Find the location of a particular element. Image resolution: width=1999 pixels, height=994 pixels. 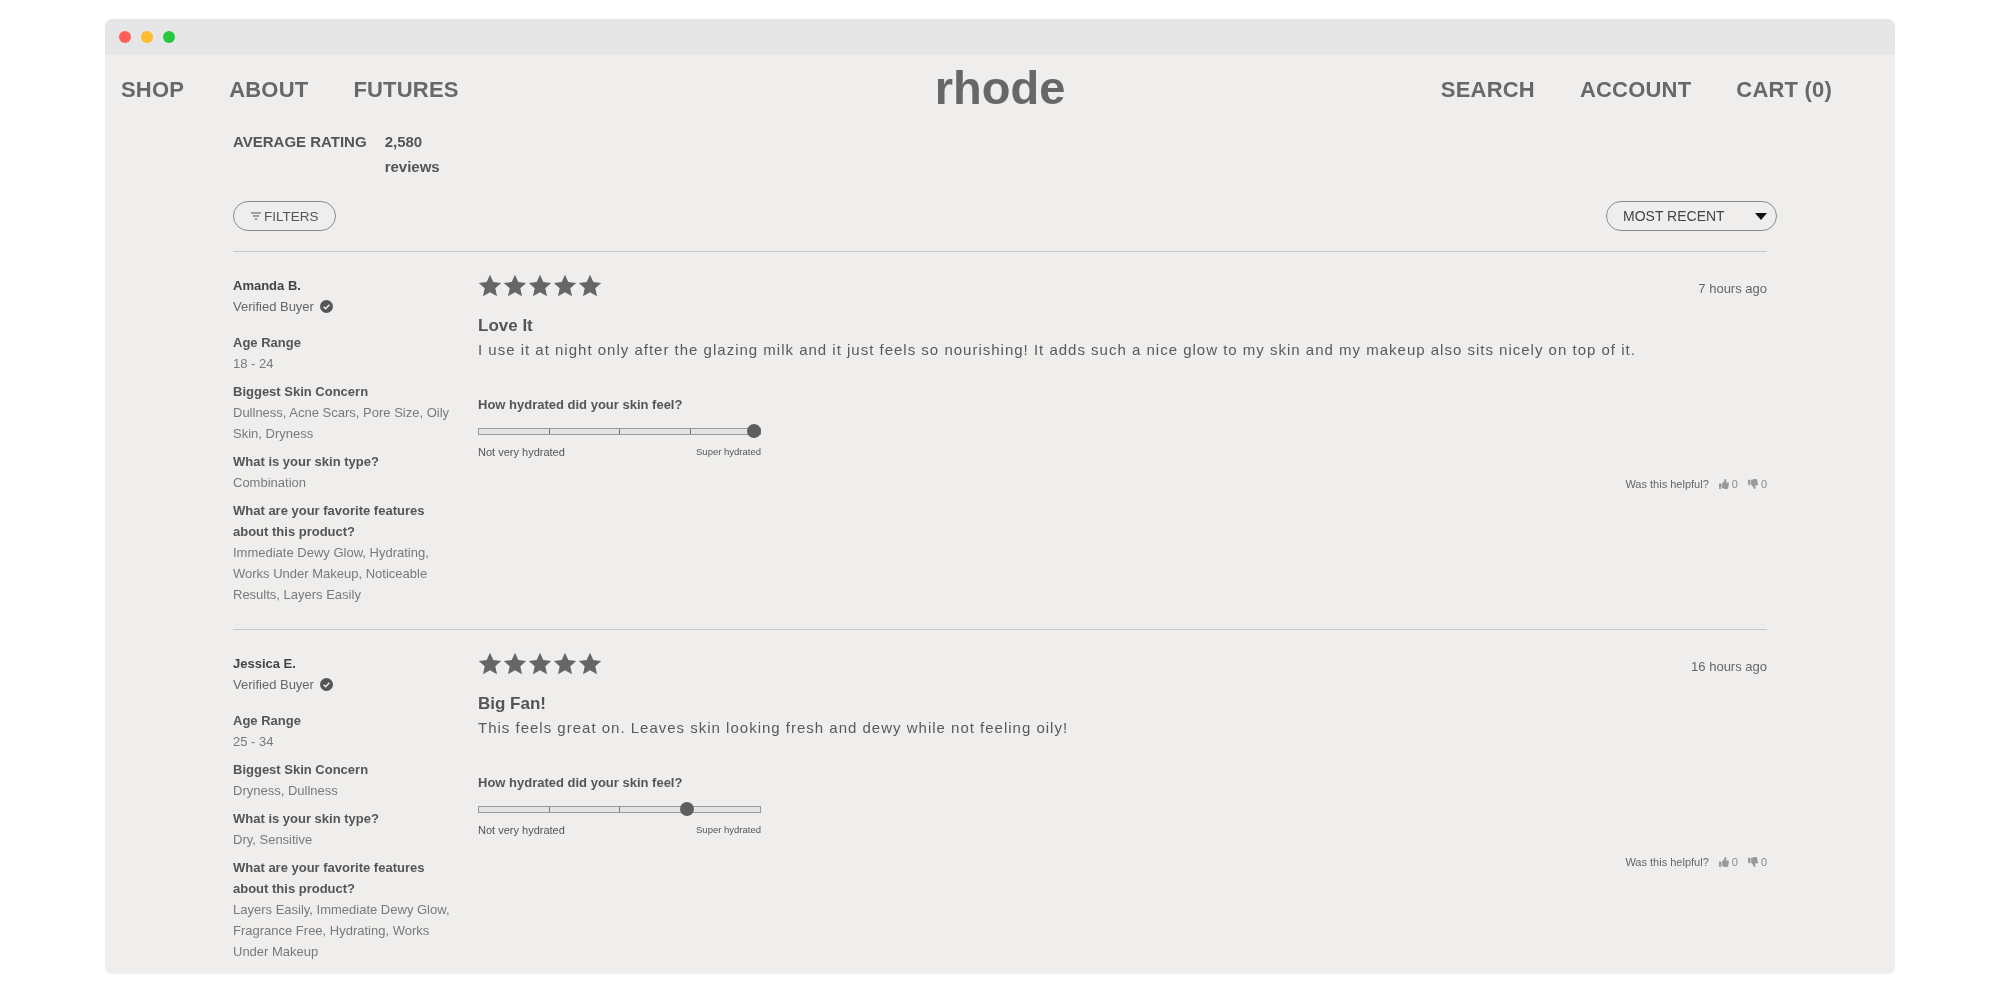

nav-link: SHOP is located at coordinates (153, 90).